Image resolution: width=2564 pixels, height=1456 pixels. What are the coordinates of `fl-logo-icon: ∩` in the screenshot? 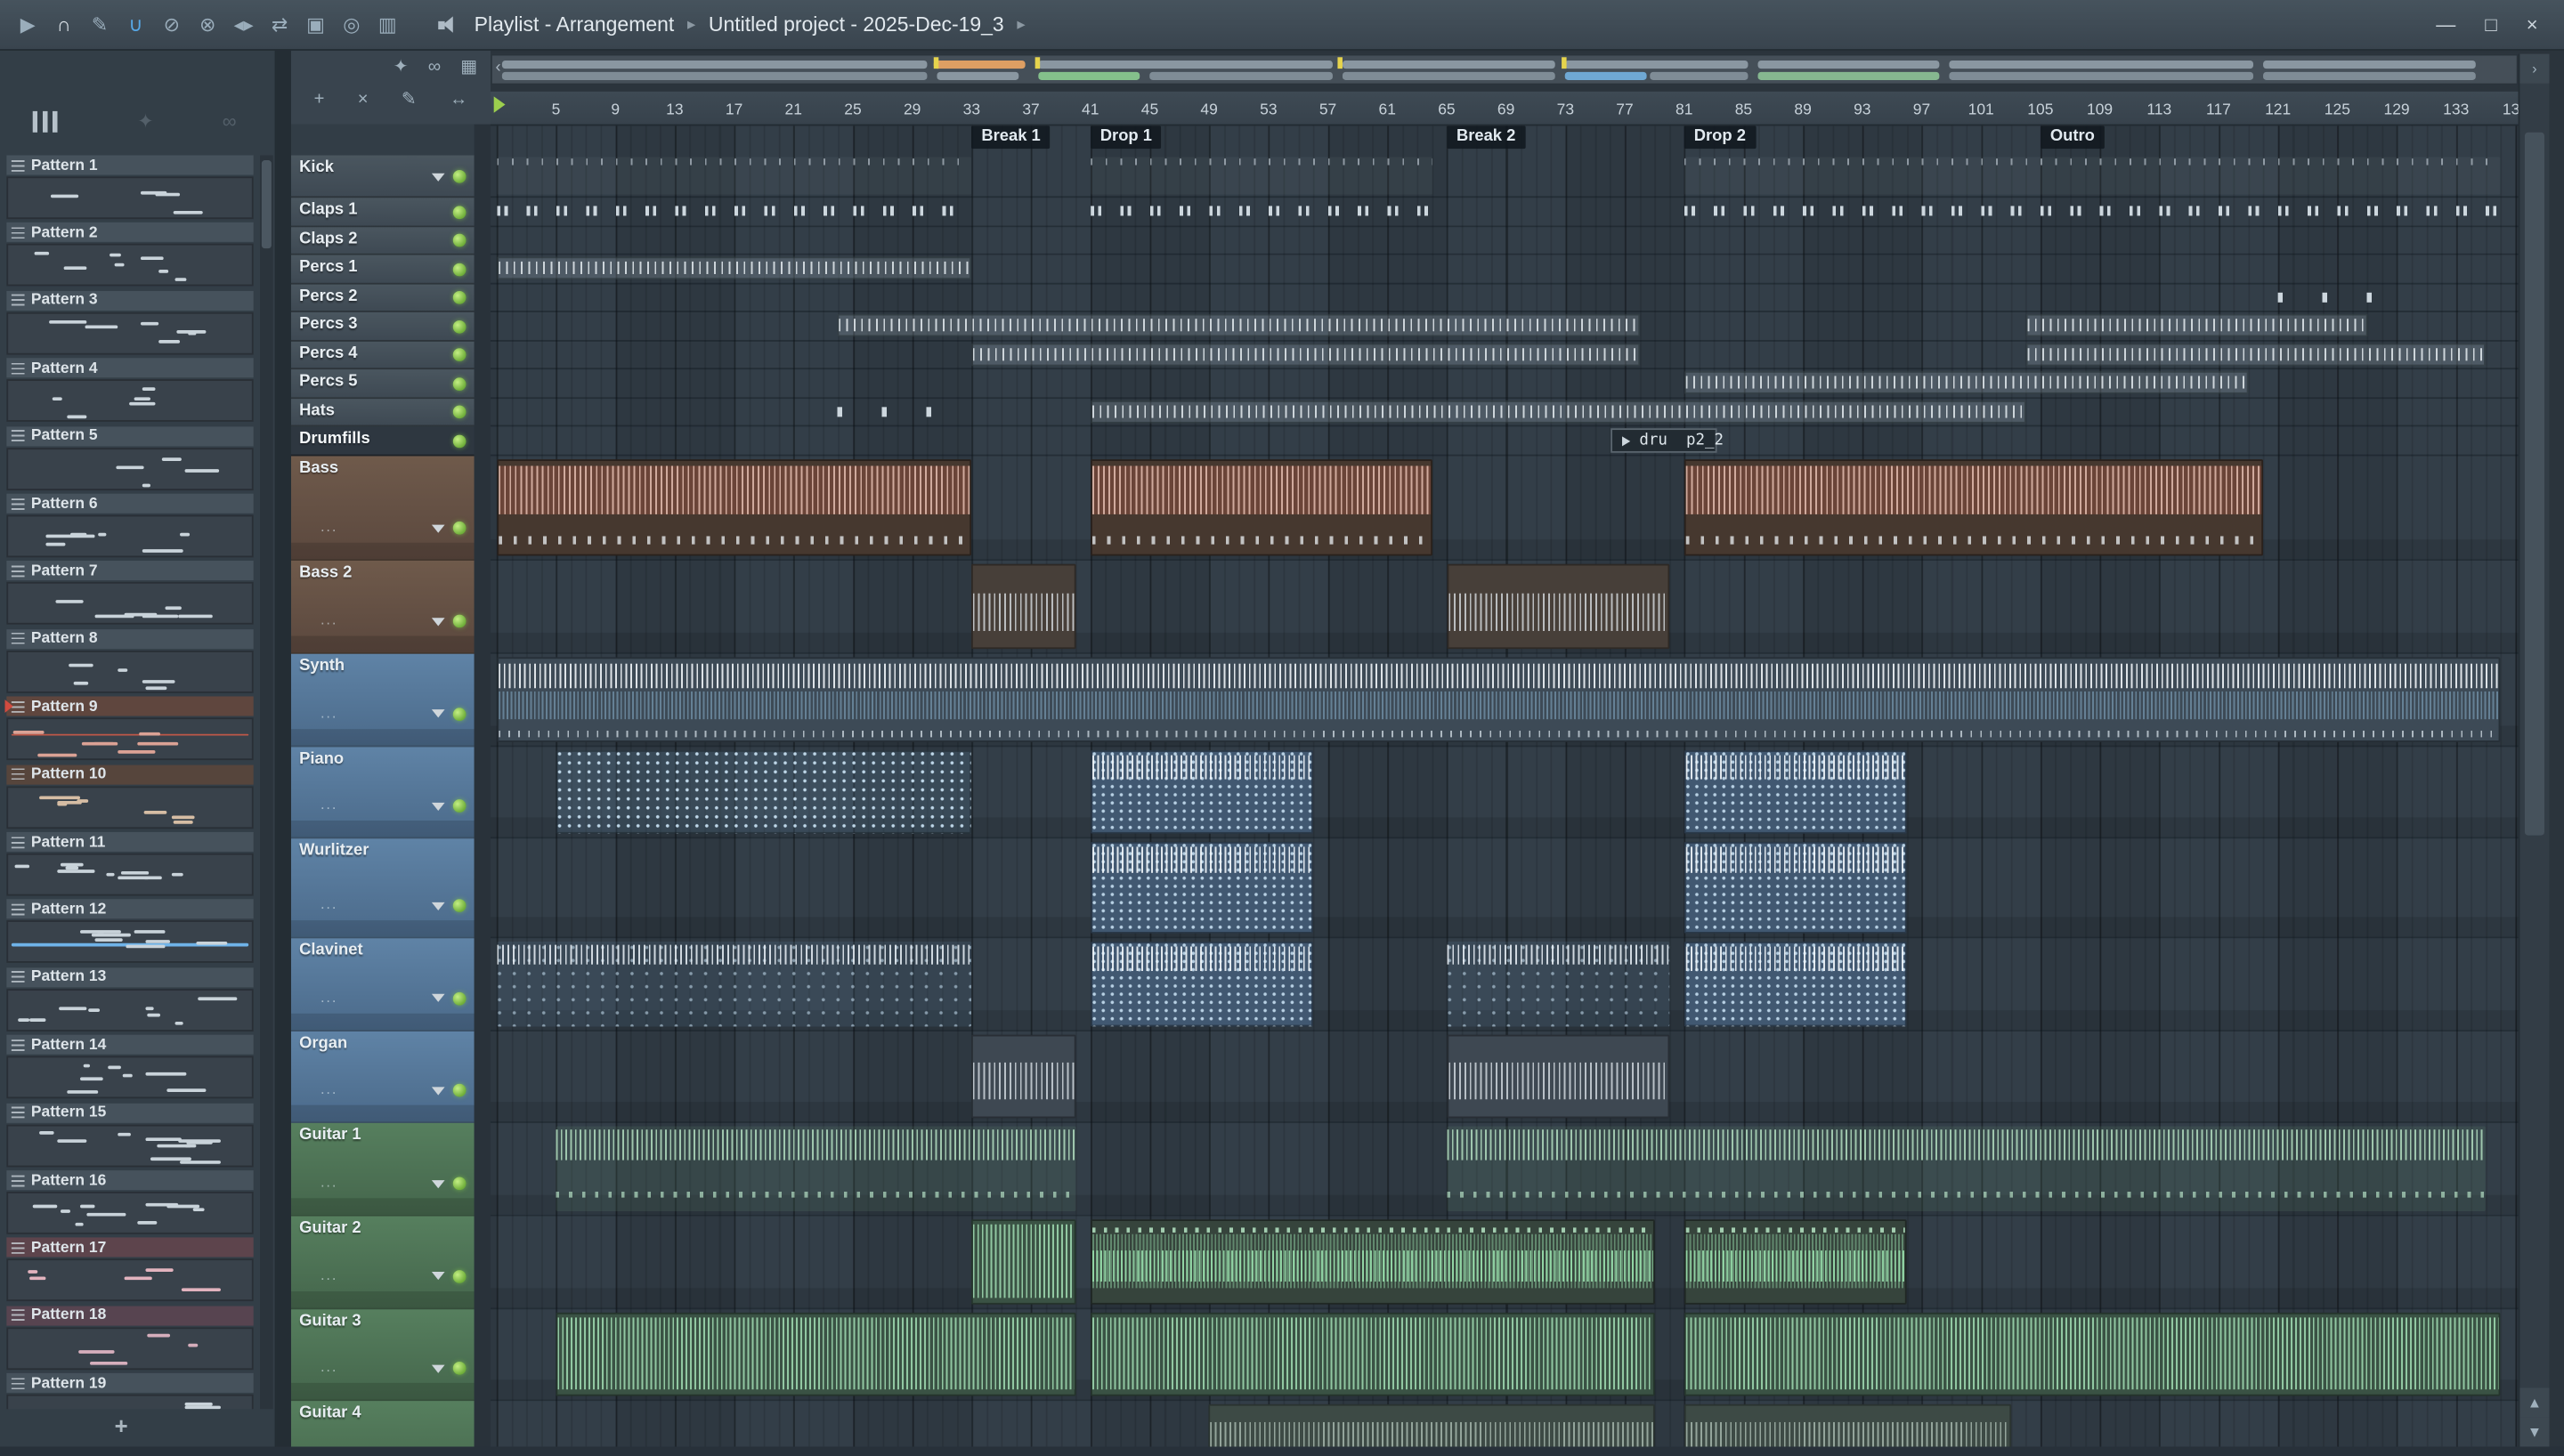 It's located at (63, 24).